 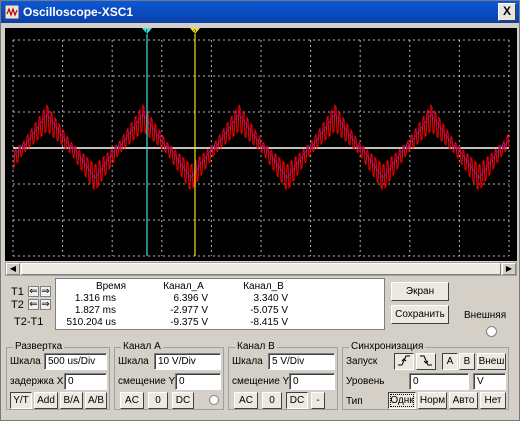 What do you see at coordinates (439, 381) in the screenshot?
I see `trigger-level-input: 0` at bounding box center [439, 381].